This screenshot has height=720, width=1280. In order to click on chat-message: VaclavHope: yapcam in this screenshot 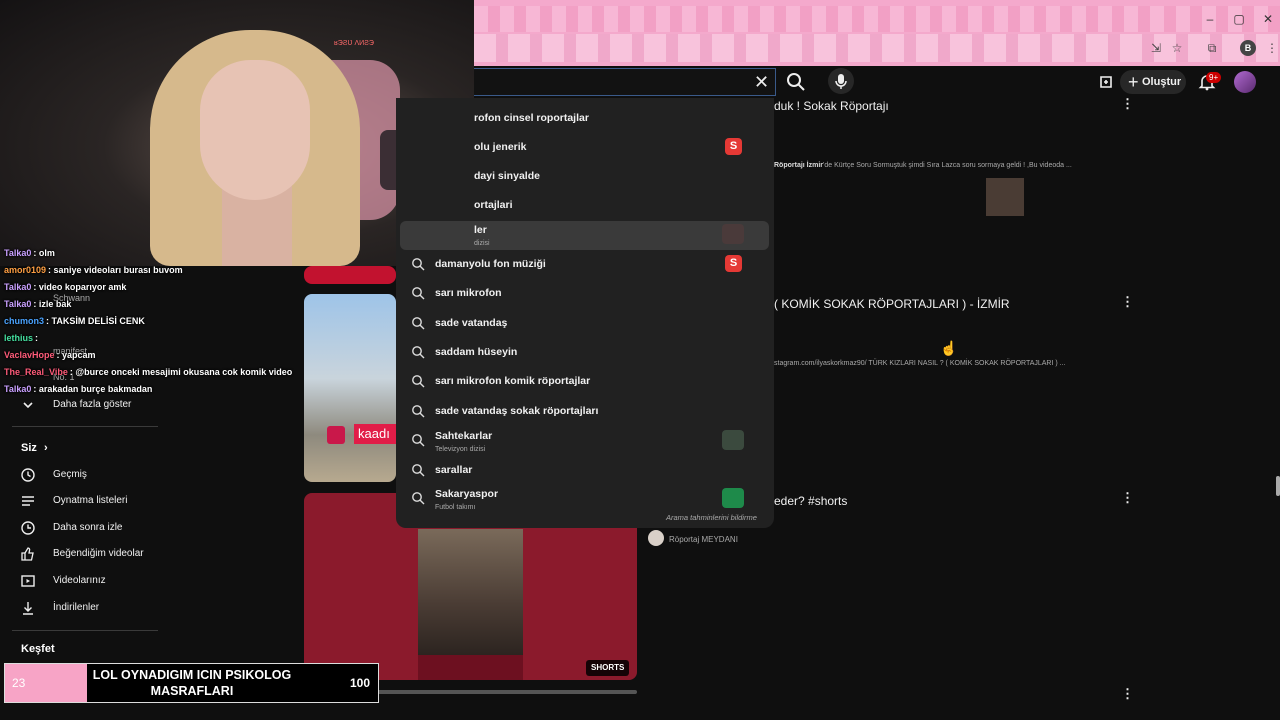, I will do `click(50, 355)`.